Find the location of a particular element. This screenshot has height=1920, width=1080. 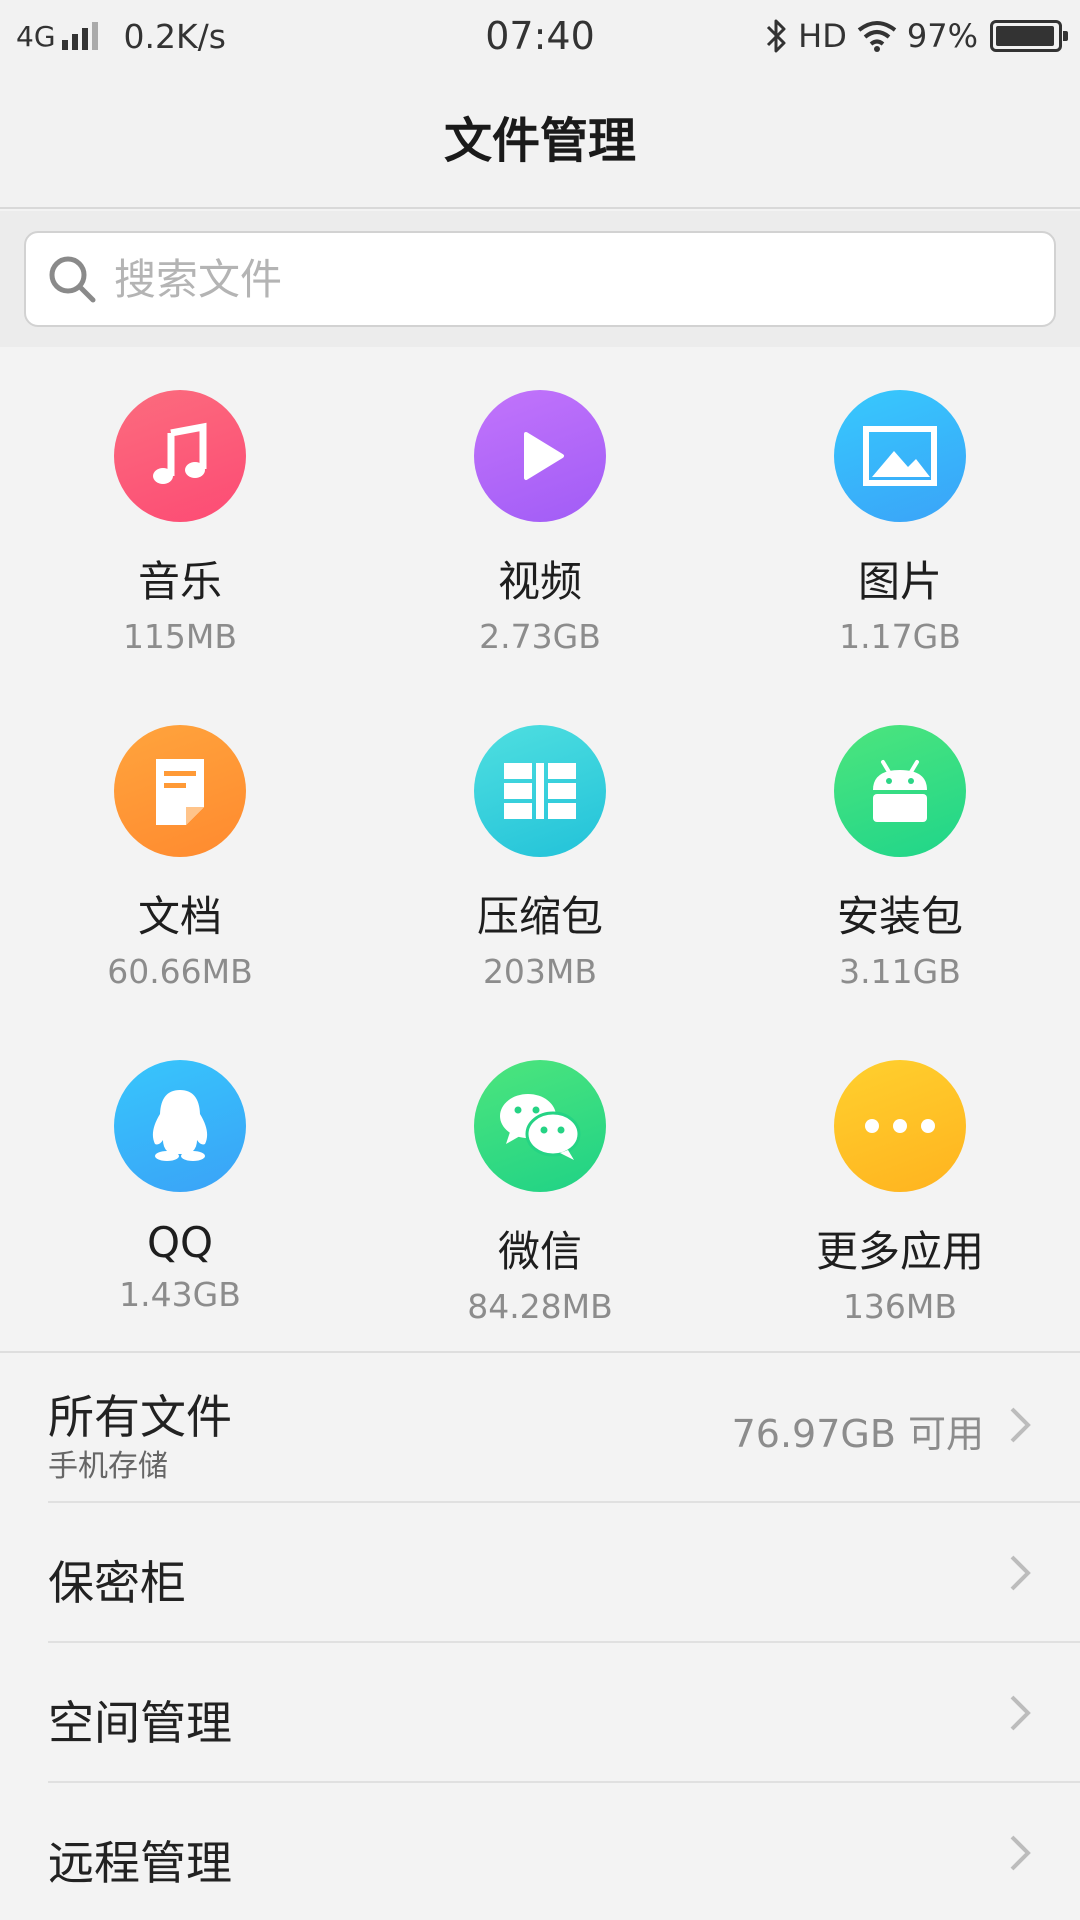

more-dots-icon is located at coordinates (900, 1126).